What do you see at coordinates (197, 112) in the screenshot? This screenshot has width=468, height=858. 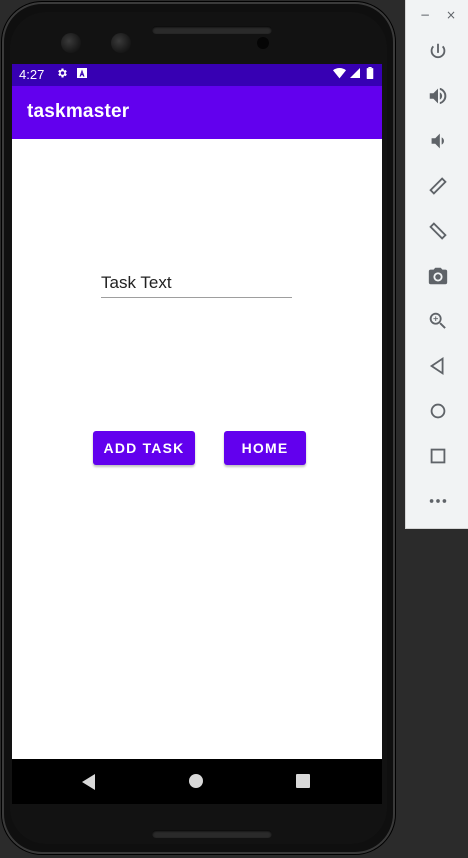 I see `app-bar: taskmaster` at bounding box center [197, 112].